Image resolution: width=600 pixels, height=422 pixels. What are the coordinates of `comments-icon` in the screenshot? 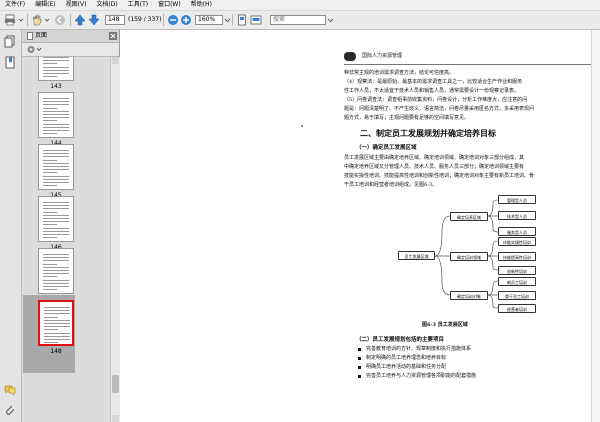 It's located at (10, 390).